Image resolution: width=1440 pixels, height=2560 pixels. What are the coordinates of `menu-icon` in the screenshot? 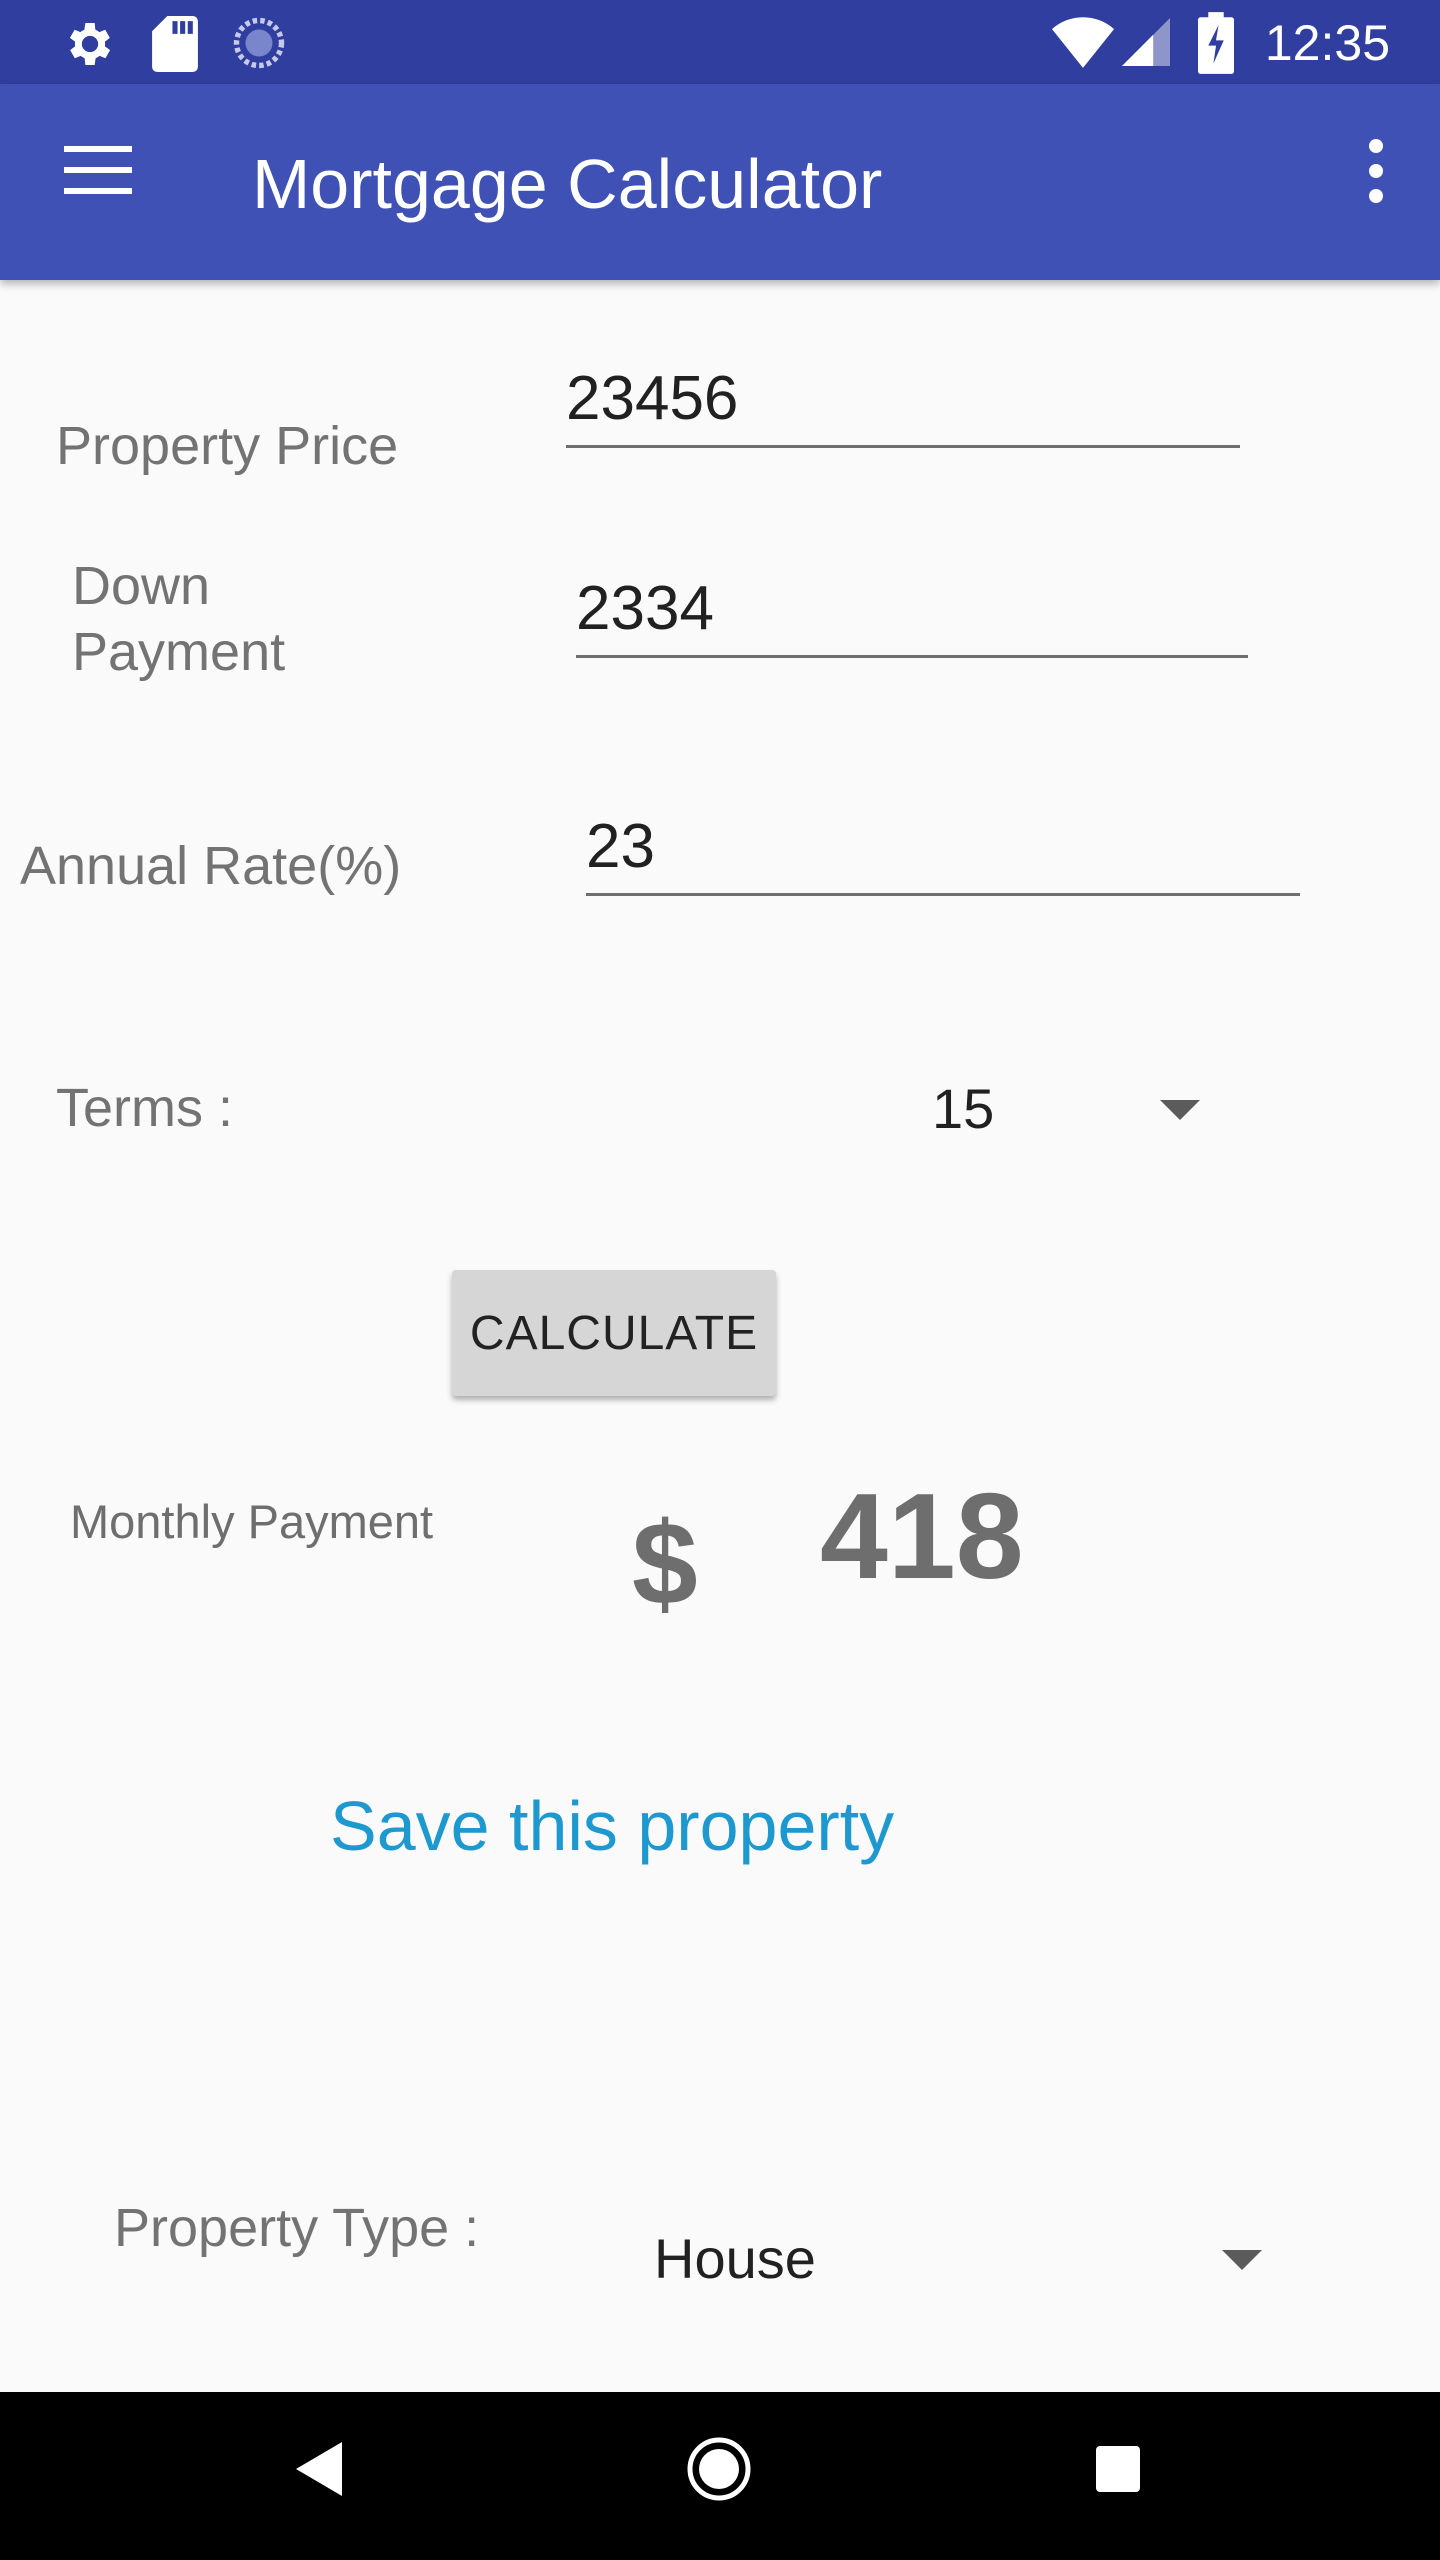 It's located at (98, 170).